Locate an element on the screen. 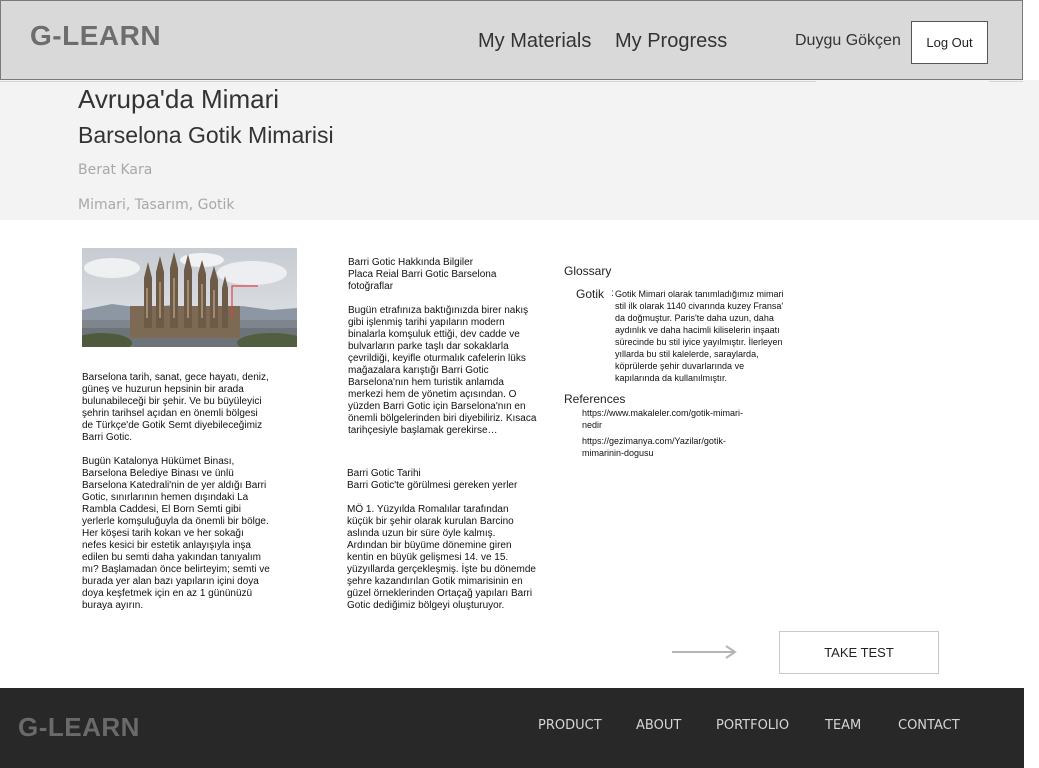 The height and width of the screenshot is (768, 1039). nav-my-materials: My Materials is located at coordinates (534, 41).